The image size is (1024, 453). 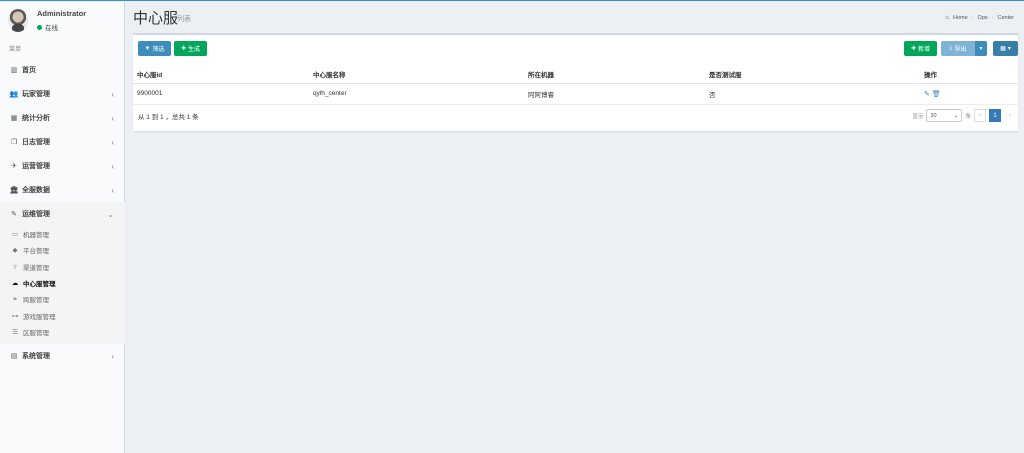 What do you see at coordinates (936, 94) in the screenshot?
I see `trash-icon: 🗑` at bounding box center [936, 94].